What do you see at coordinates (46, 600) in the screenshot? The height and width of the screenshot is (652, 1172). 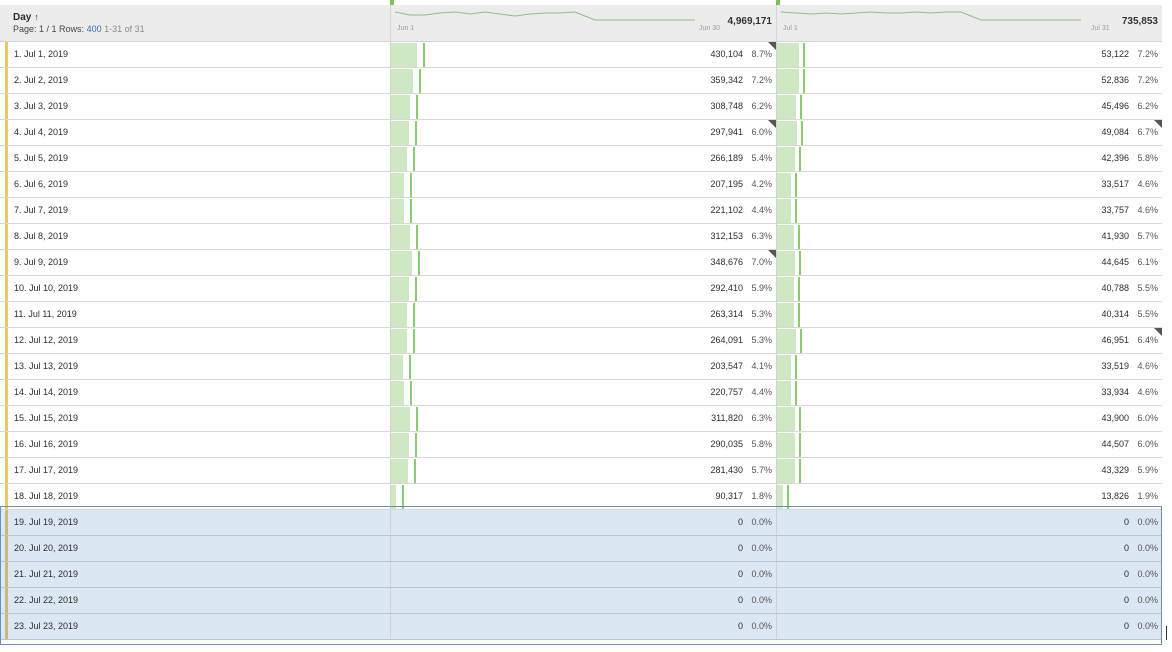 I see `row-label: 22. Jul 22, 2019` at bounding box center [46, 600].